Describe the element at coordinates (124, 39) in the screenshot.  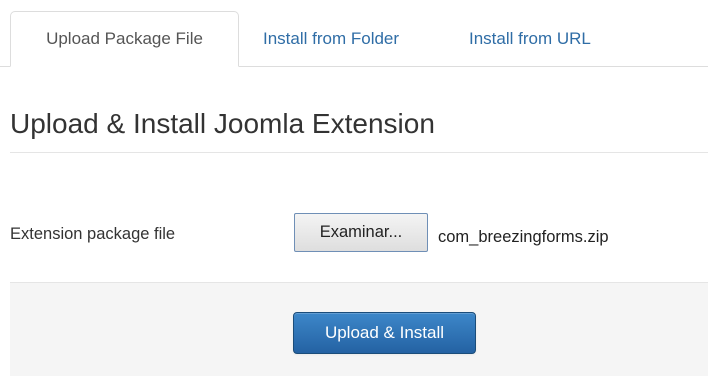
I see `tab-upload-package-file: Upload Package File` at that location.